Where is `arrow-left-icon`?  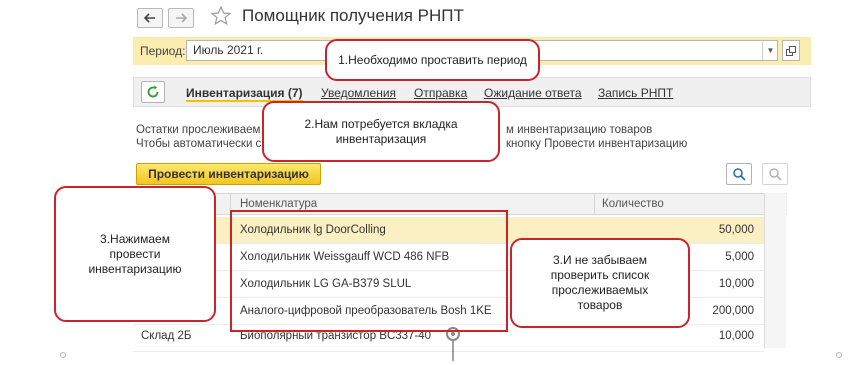 arrow-left-icon is located at coordinates (149, 18).